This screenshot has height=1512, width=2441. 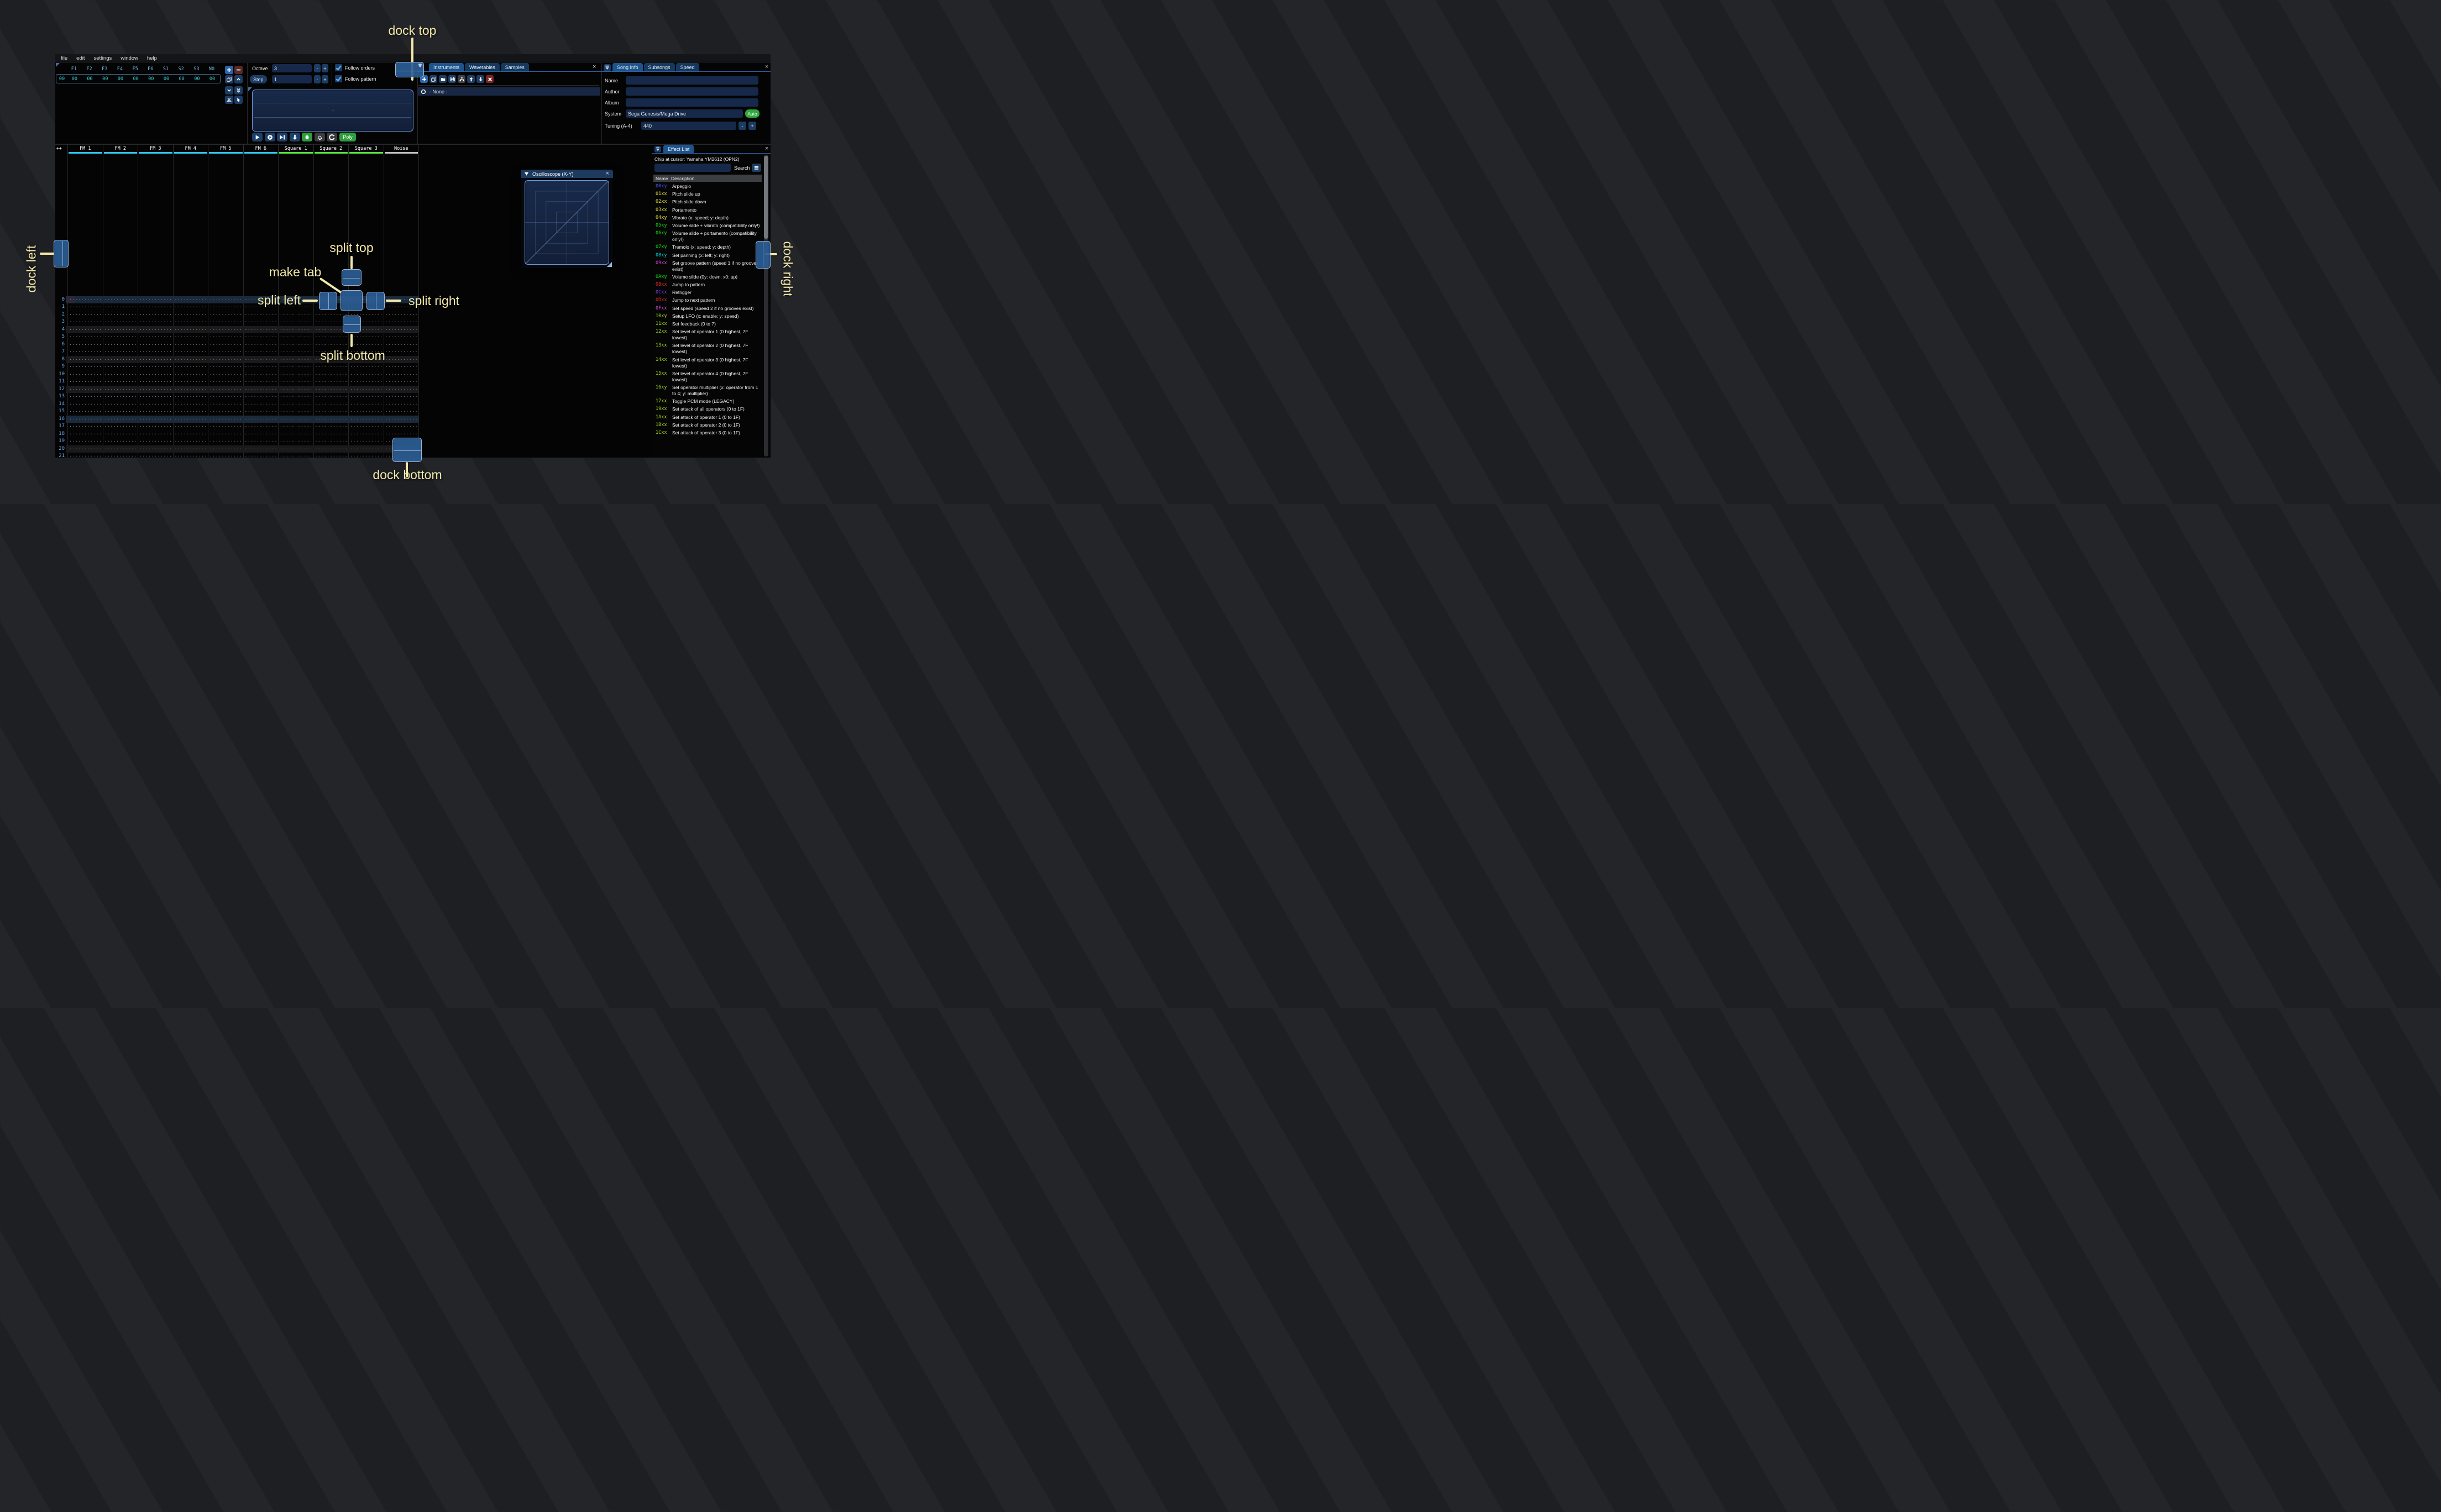 I want to click on repeat-pattern-button, so click(x=332, y=137).